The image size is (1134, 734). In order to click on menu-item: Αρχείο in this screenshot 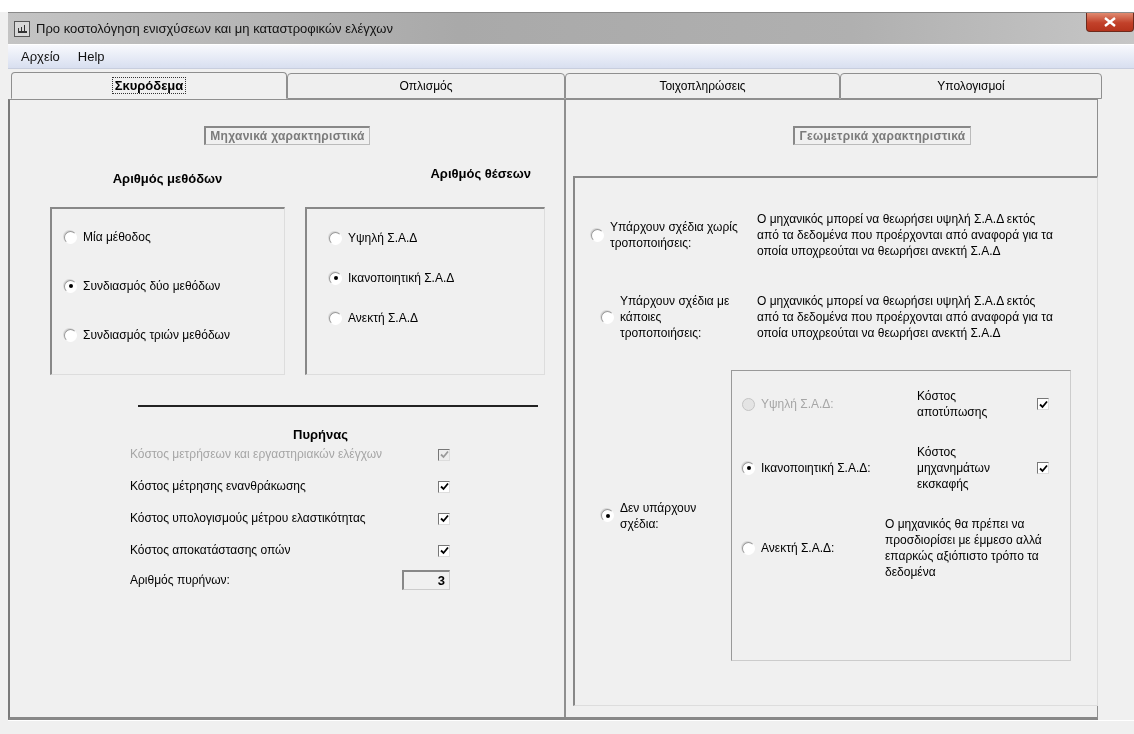, I will do `click(40, 56)`.